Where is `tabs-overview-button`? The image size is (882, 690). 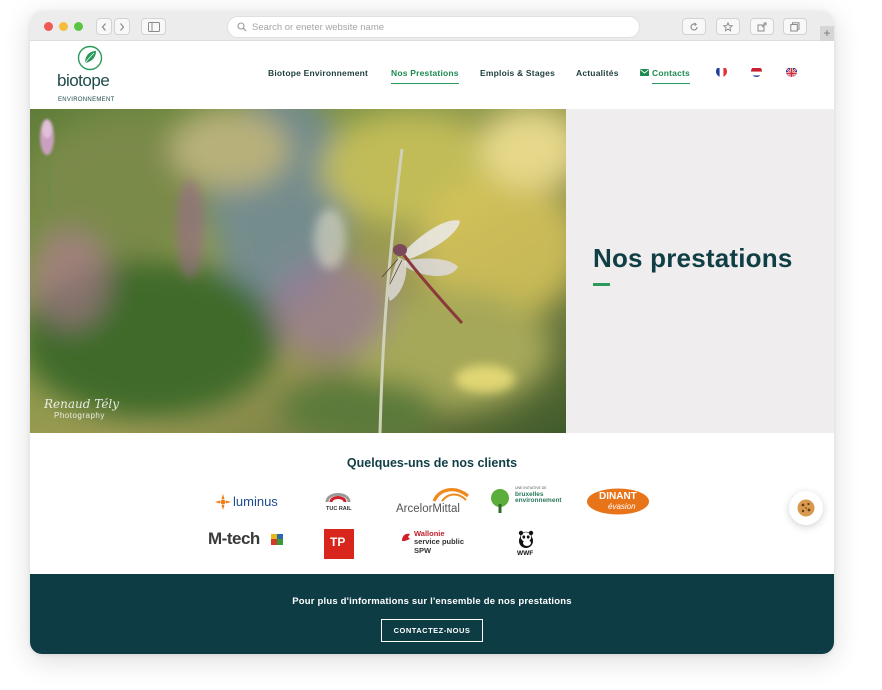
tabs-overview-button is located at coordinates (795, 26).